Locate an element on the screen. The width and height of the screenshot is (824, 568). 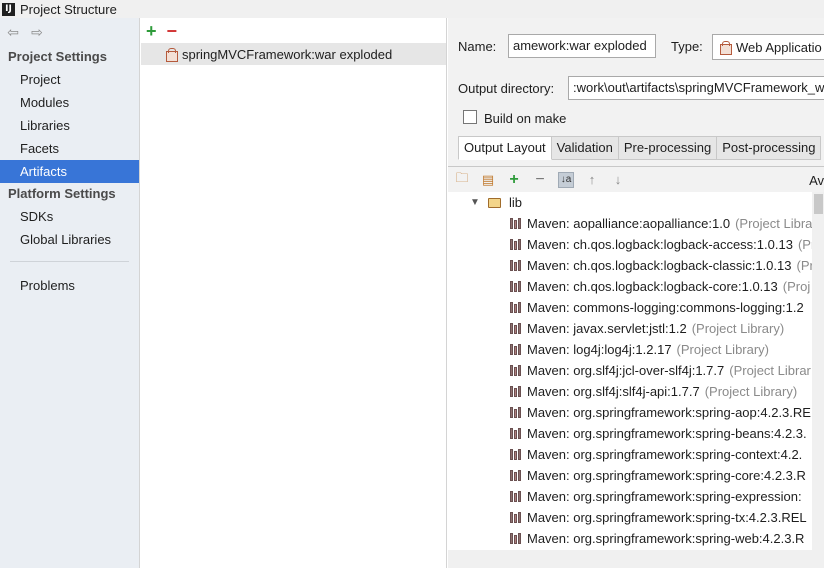
tab-validation: Validation is located at coordinates (585, 148).